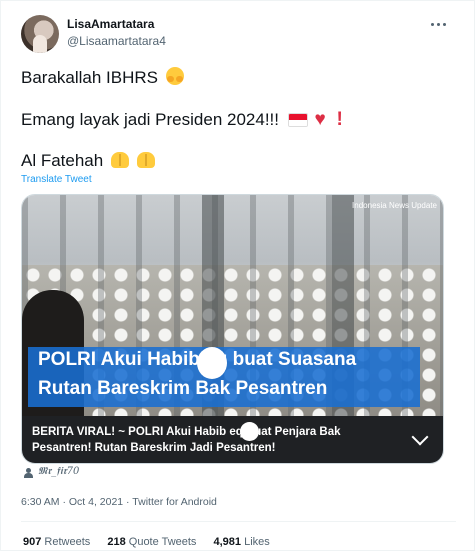 Image resolution: width=475 pixels, height=551 pixels. Describe the element at coordinates (56, 179) in the screenshot. I see `translate-tweet-link: Translate Tweet` at that location.